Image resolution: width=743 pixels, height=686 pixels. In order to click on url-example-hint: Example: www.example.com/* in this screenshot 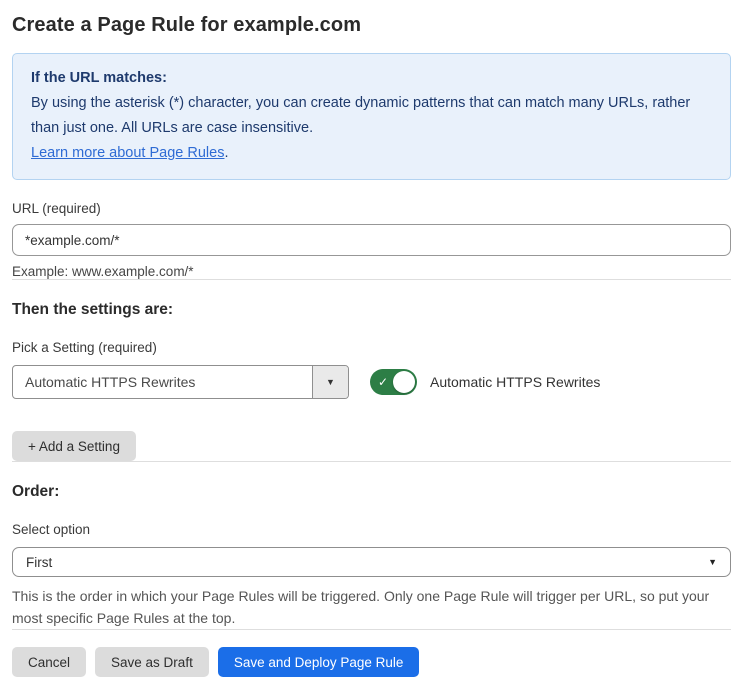, I will do `click(103, 271)`.